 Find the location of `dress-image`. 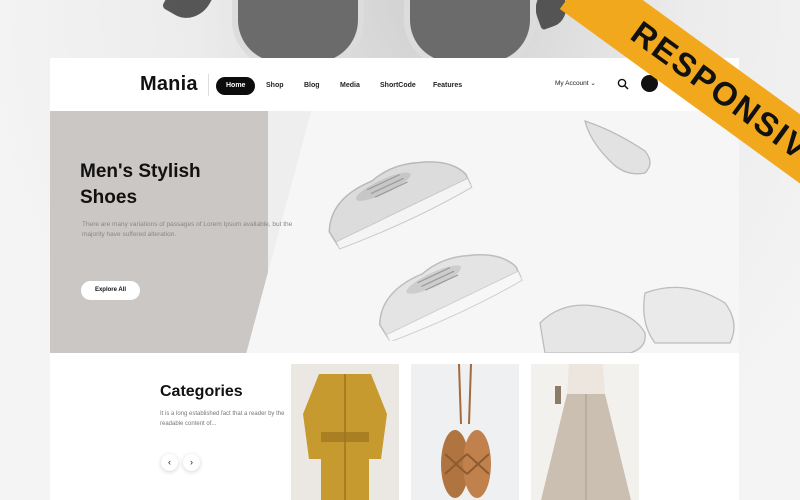

dress-image is located at coordinates (586, 432).